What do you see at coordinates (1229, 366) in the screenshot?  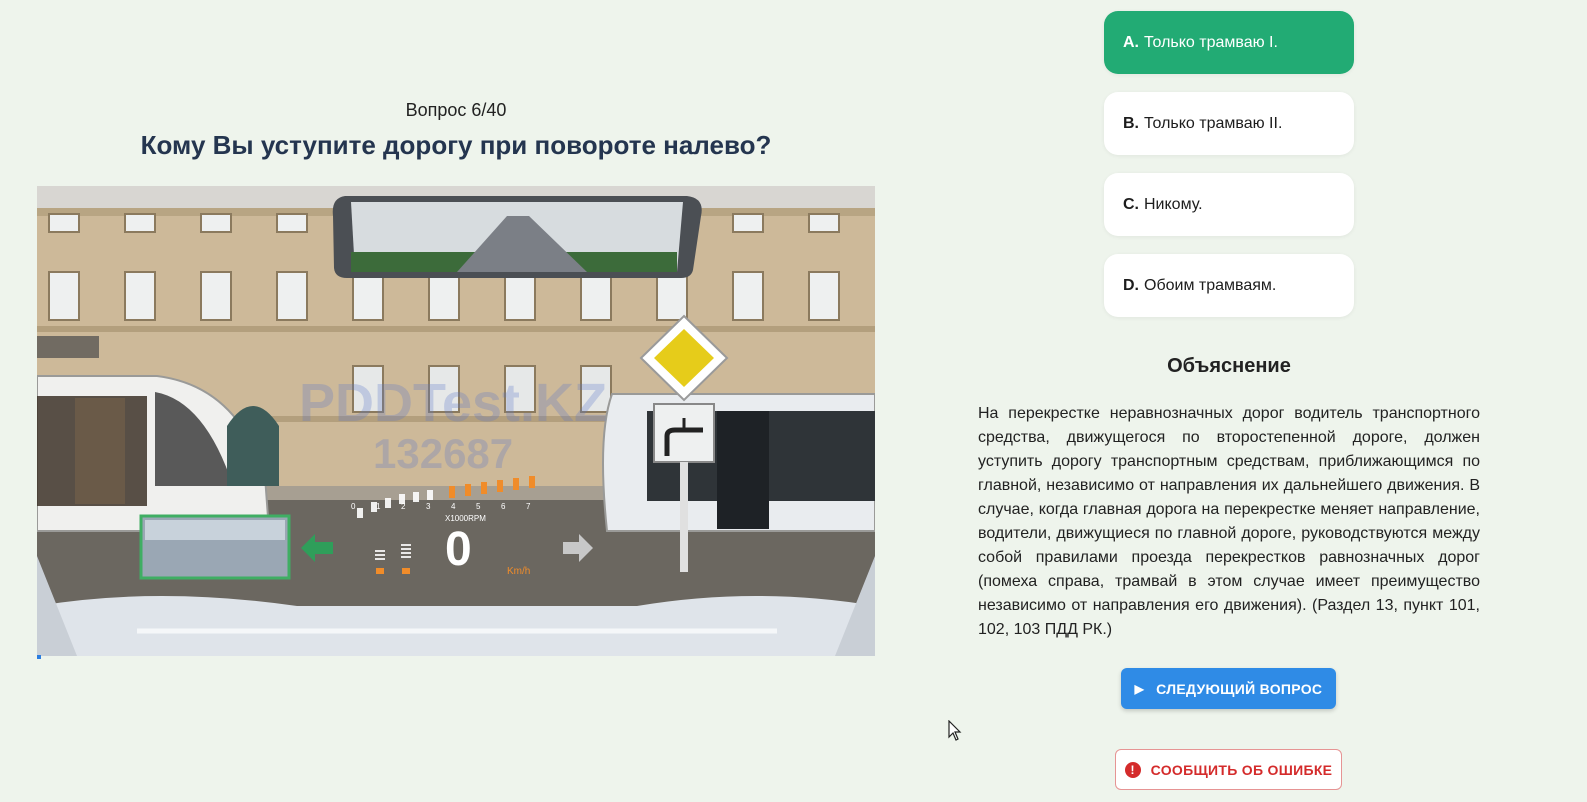 I see `explanation-title: Объяснение` at bounding box center [1229, 366].